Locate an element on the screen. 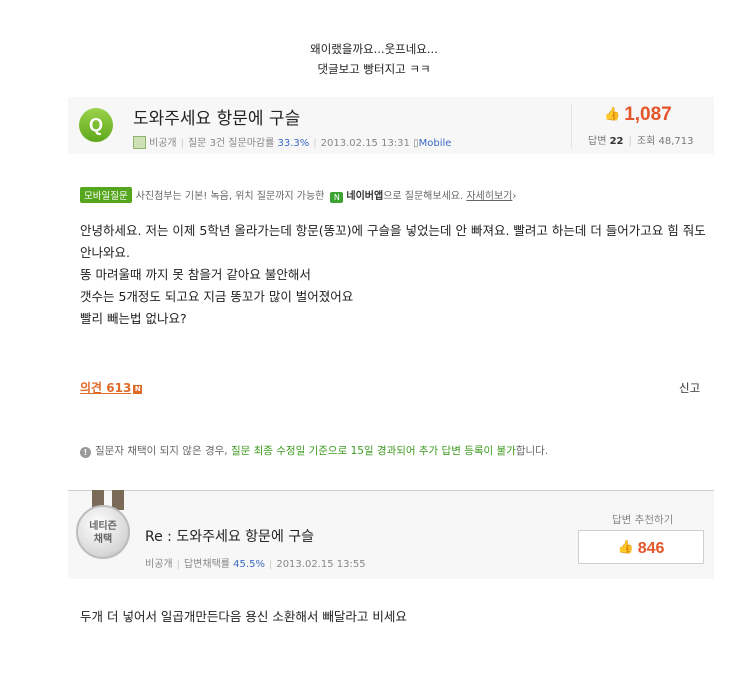  header-divider is located at coordinates (571, 126).